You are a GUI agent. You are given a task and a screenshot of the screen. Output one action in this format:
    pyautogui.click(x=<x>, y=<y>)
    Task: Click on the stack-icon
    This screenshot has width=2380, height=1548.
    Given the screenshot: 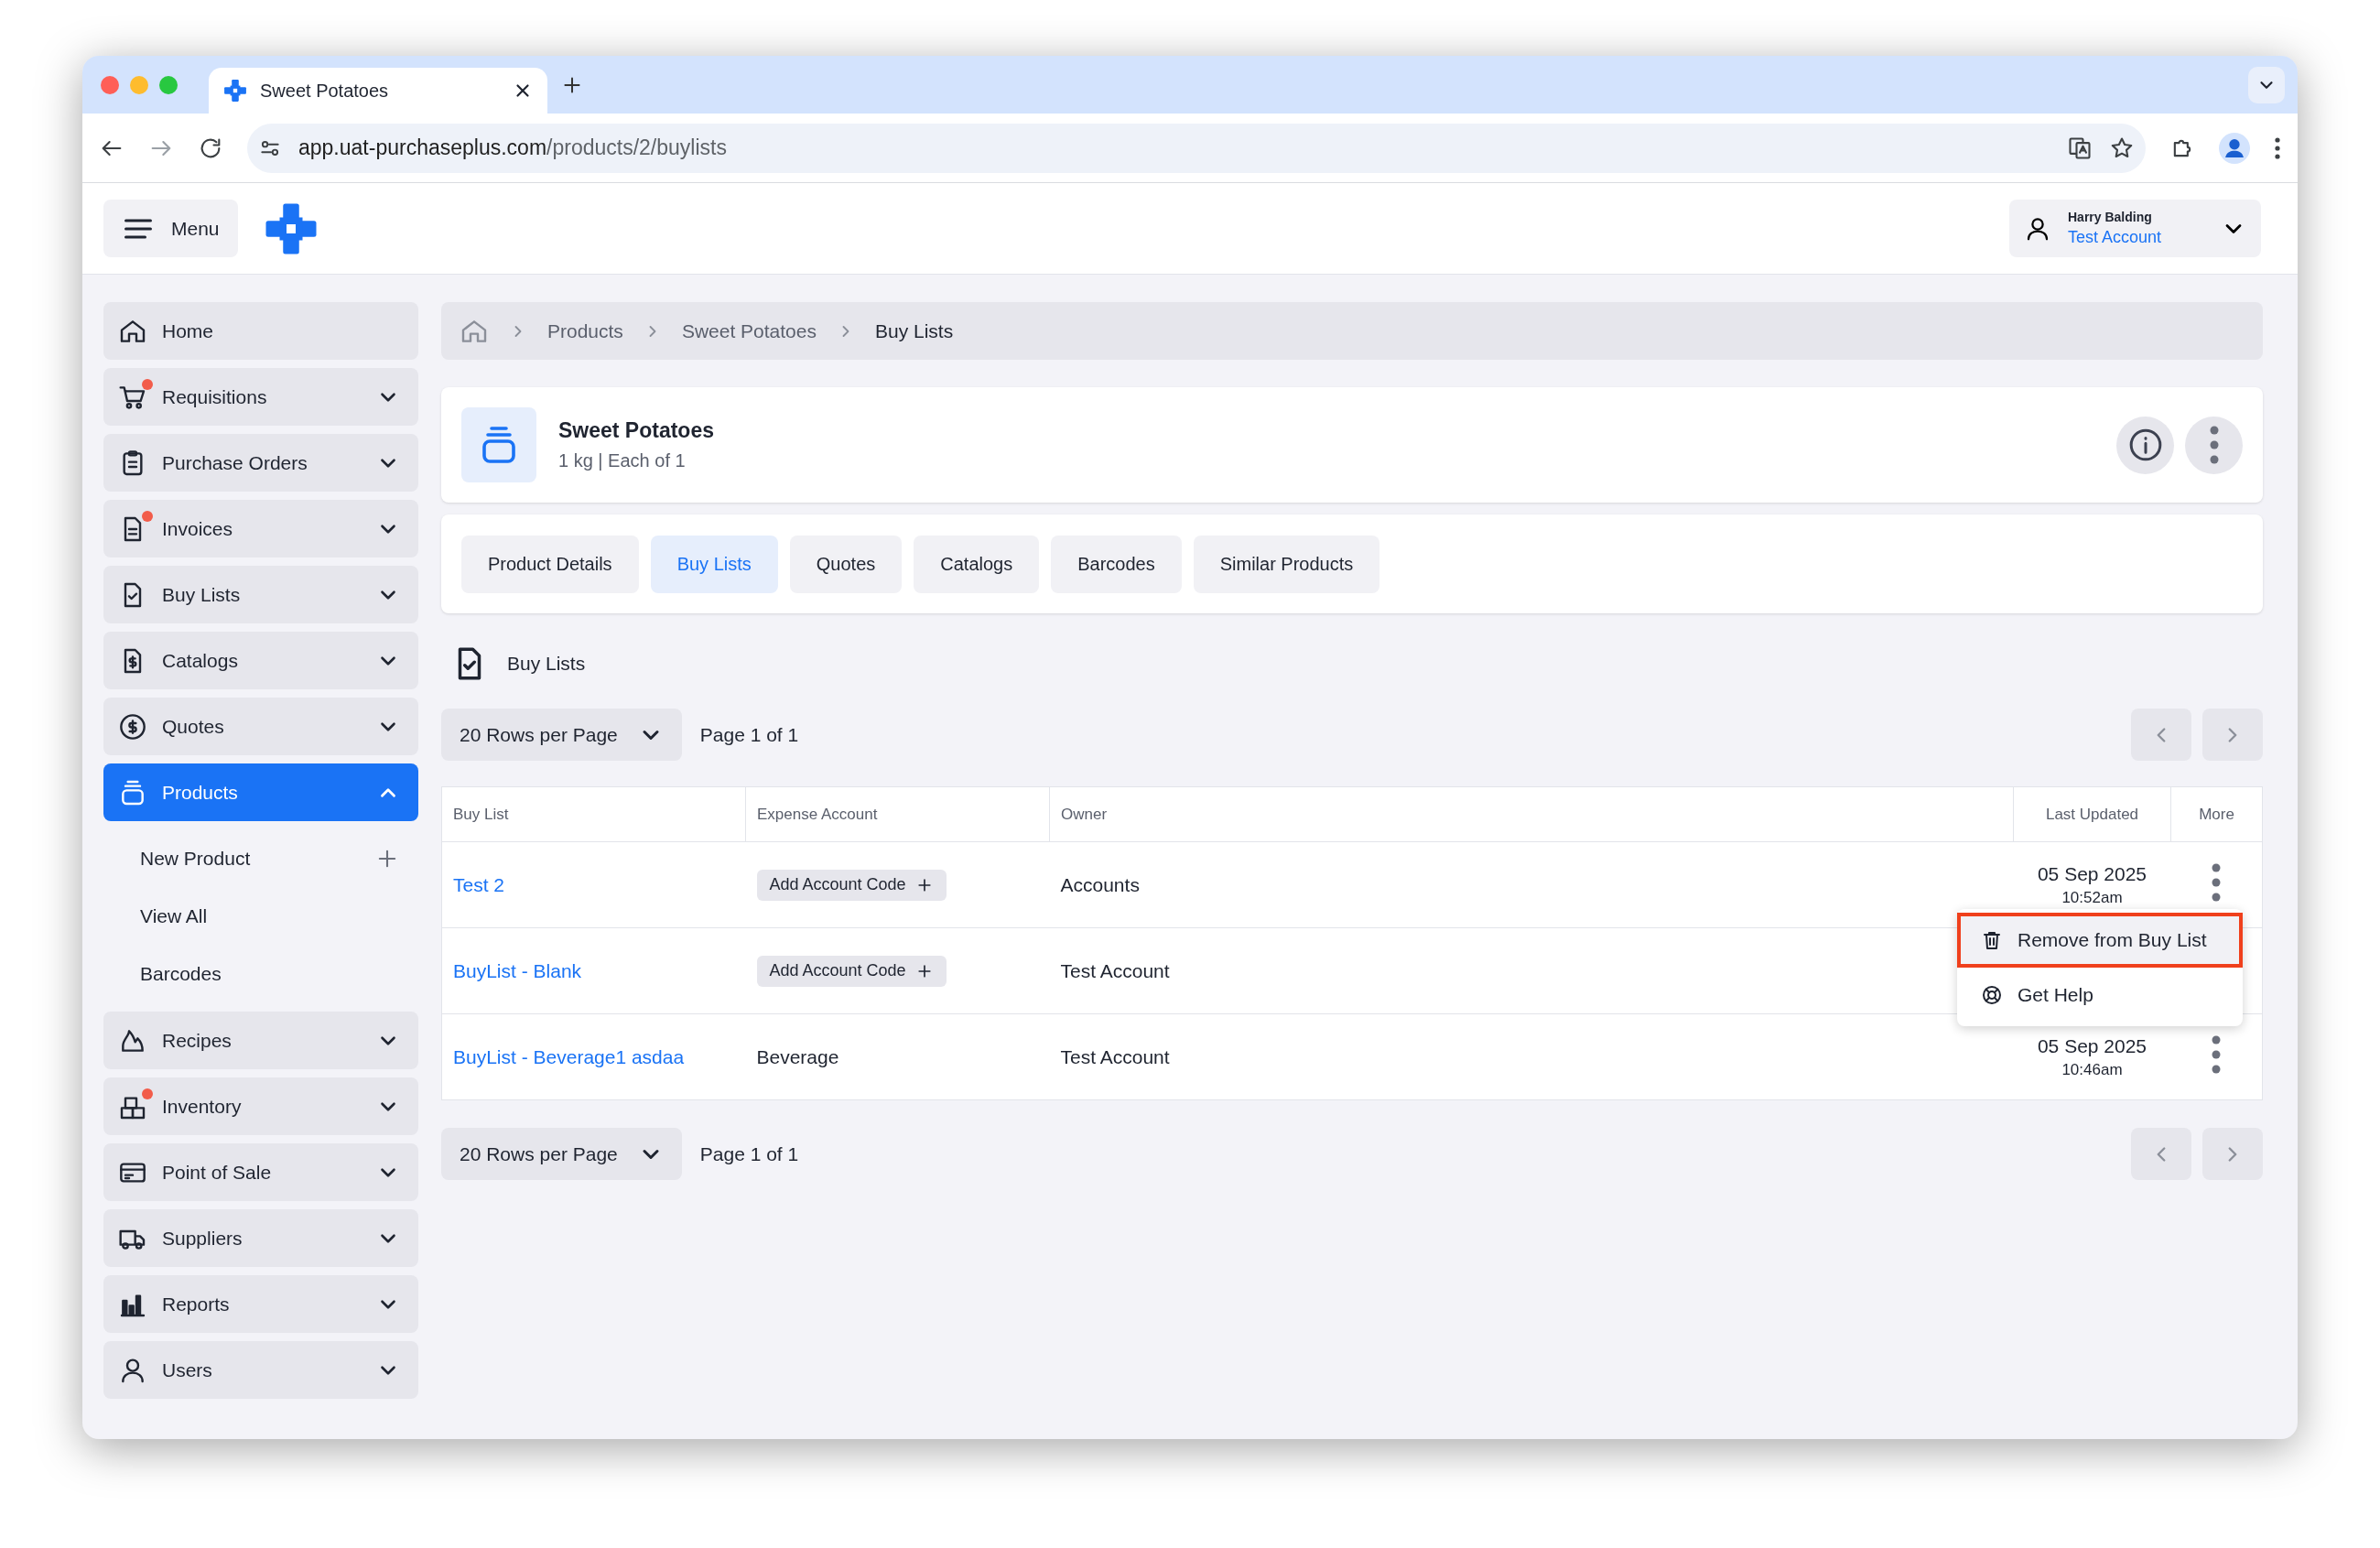 What is the action you would take?
    pyautogui.click(x=498, y=444)
    